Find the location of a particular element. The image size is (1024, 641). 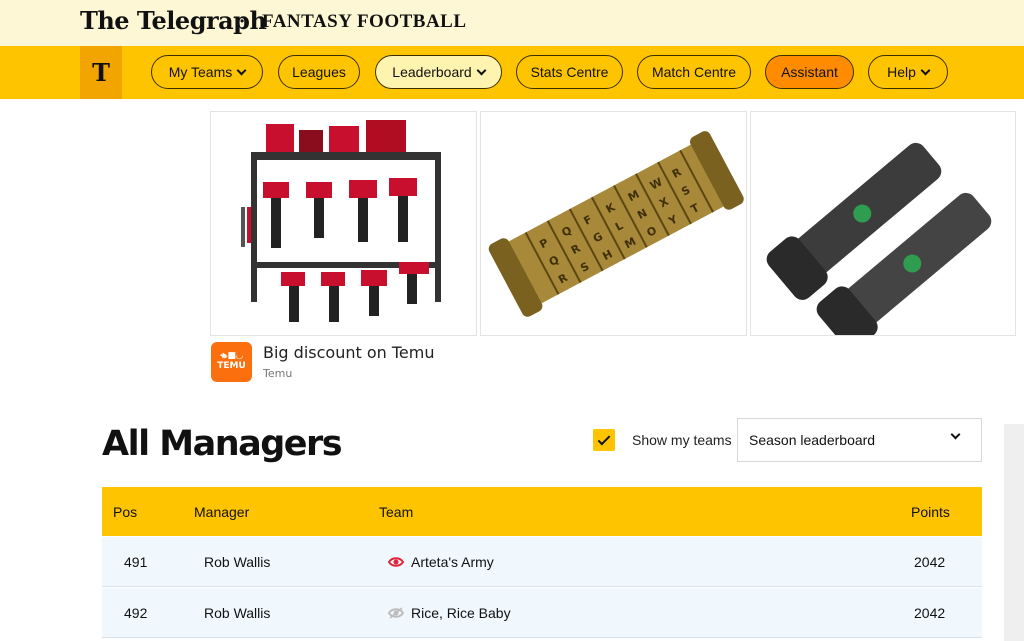

nav-match-centre-button: Match Centre is located at coordinates (694, 72).